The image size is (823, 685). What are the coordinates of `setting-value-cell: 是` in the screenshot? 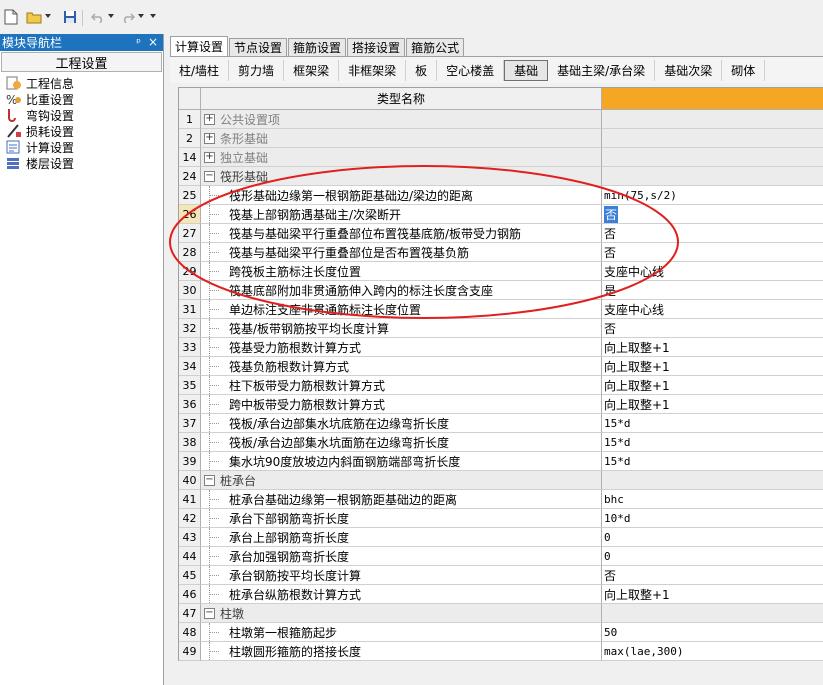 It's located at (712, 290).